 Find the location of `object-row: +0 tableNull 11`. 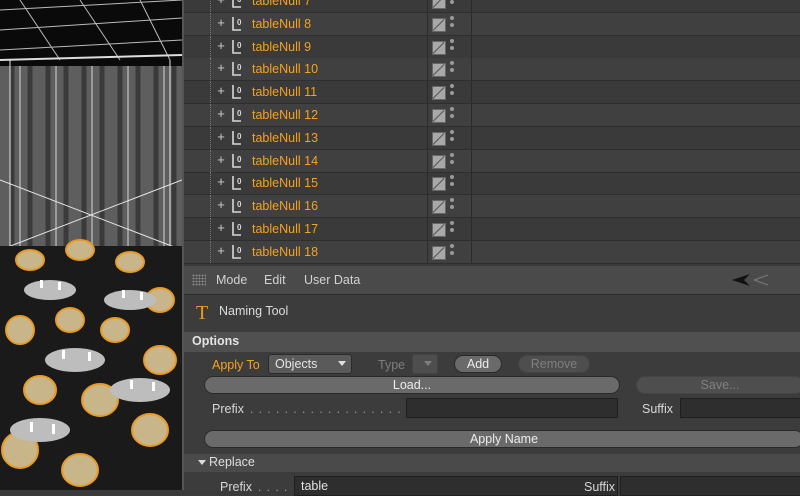

object-row: +0 tableNull 11 is located at coordinates (492, 93).